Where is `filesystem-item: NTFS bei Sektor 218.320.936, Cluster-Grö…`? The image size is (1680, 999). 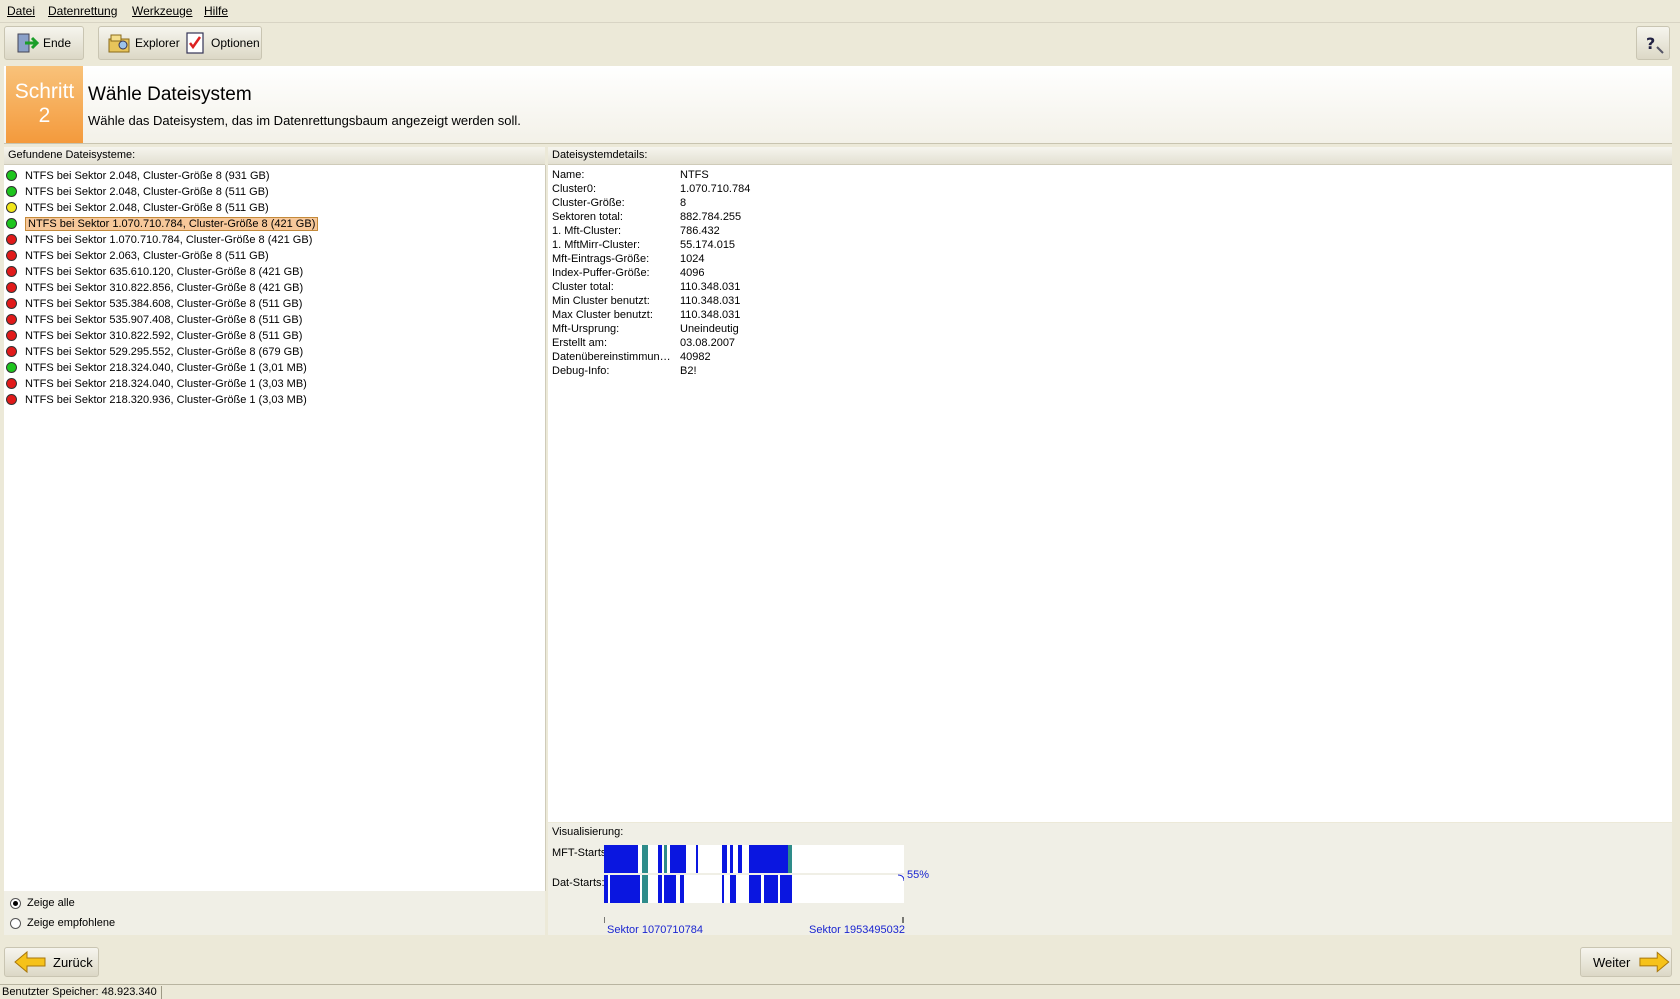
filesystem-item: NTFS bei Sektor 218.320.936, Cluster-Grö… is located at coordinates (156, 399).